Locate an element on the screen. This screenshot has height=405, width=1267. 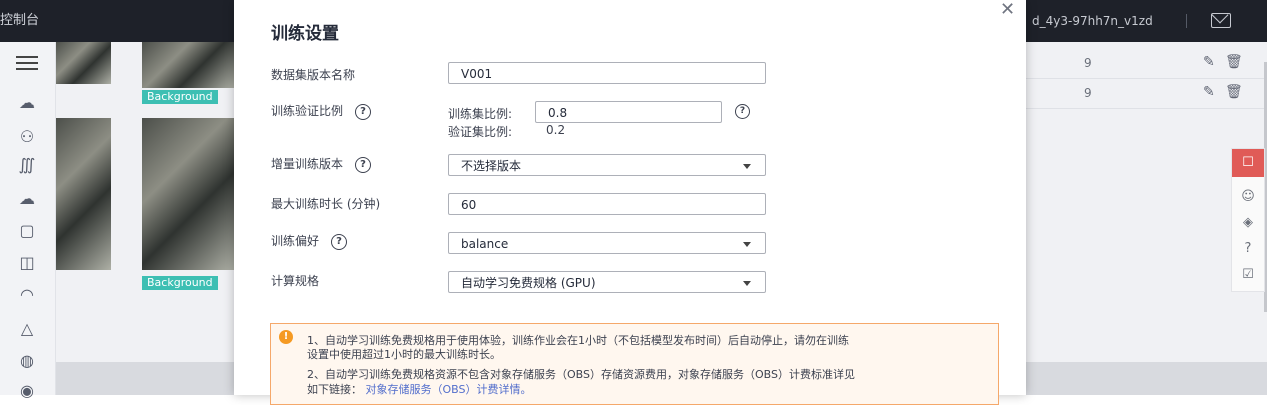
globe-icon: ◍ is located at coordinates (27, 360).